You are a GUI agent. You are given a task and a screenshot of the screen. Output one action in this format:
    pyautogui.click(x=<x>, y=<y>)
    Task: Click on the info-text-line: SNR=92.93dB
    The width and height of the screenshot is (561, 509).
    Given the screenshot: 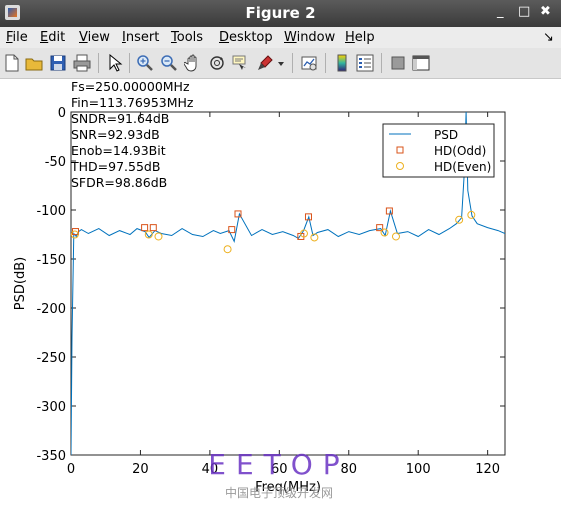 What is the action you would take?
    pyautogui.click(x=115, y=134)
    